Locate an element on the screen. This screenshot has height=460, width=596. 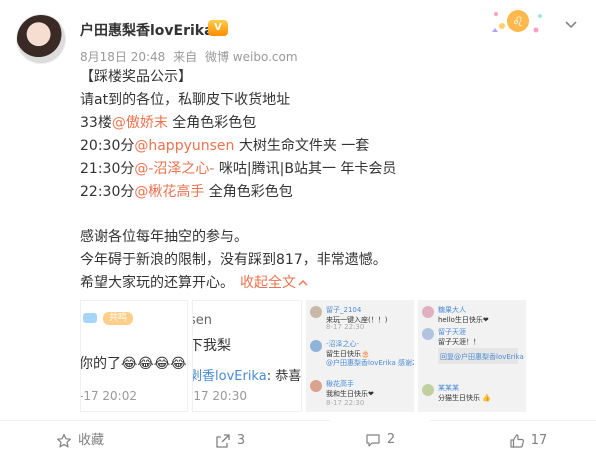
username: 户田惠梨香lovErika is located at coordinates (147, 30).